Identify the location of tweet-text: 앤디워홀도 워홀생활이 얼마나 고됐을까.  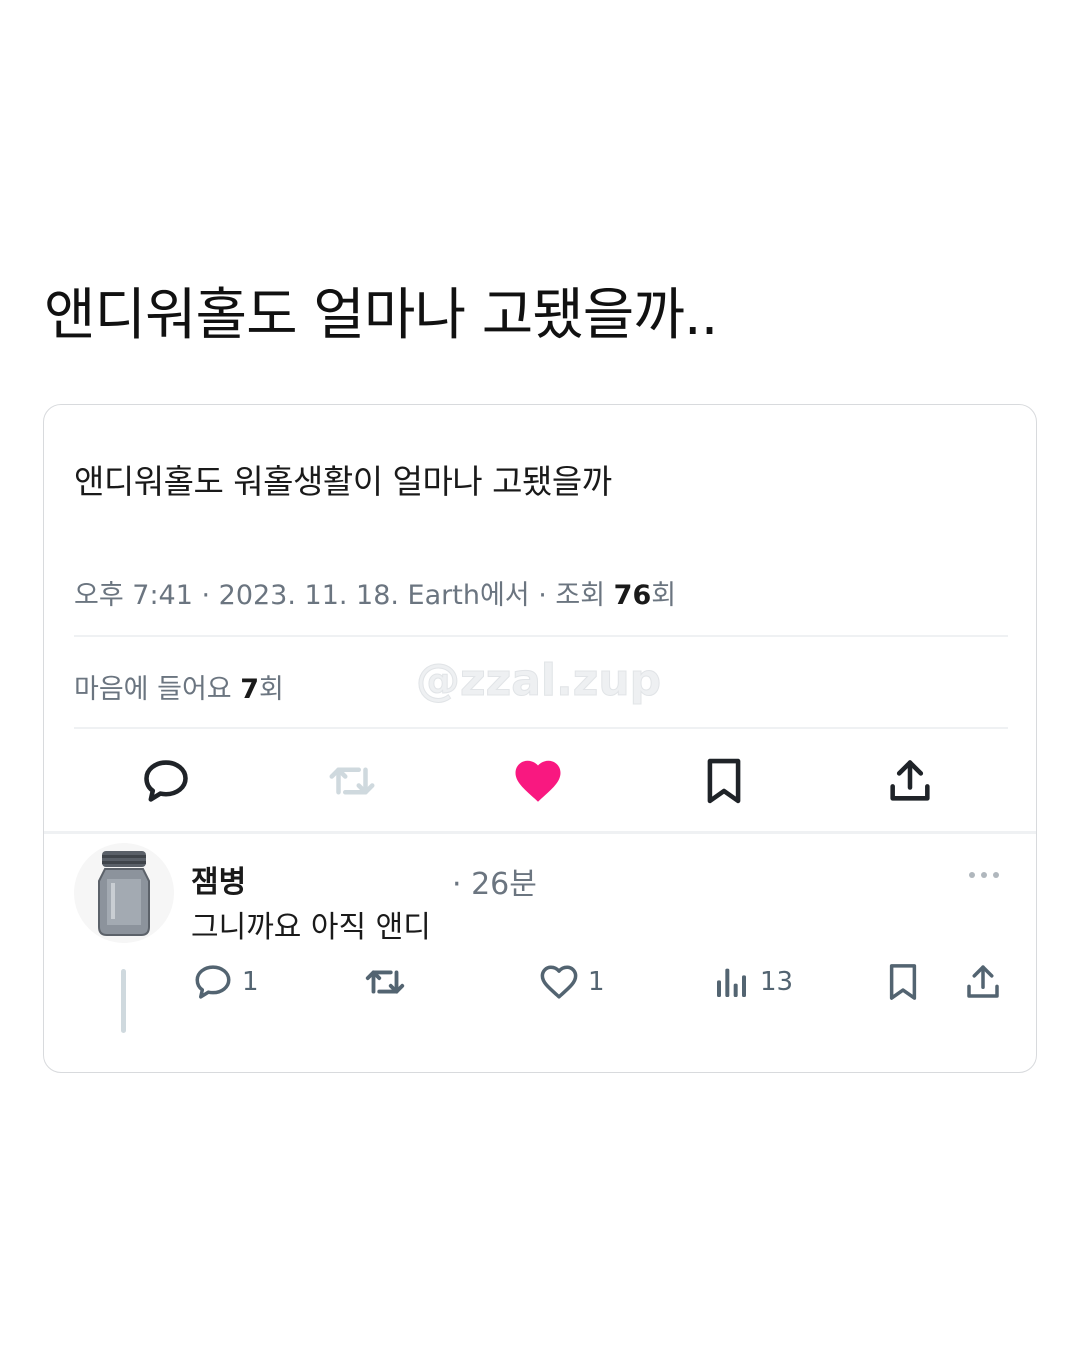
(343, 481).